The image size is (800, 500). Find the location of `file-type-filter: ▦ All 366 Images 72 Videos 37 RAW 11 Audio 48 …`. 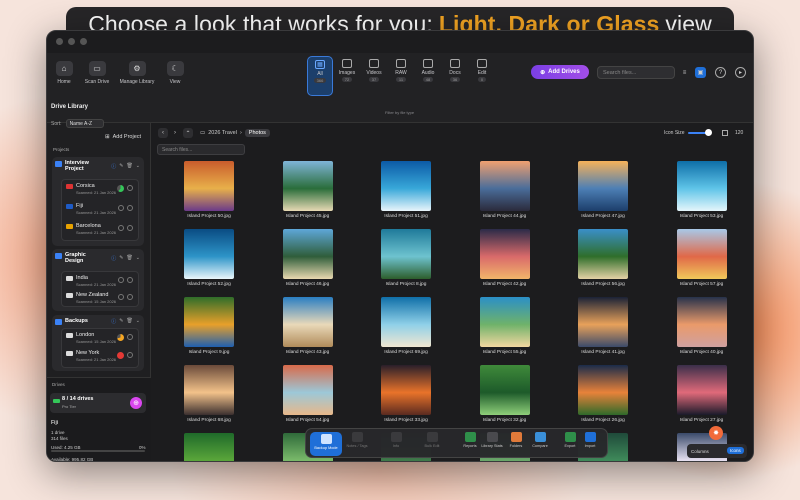

file-type-filter: ▦ All 366 Images 72 Videos 37 RAW 11 Audio 48 … is located at coordinates (401, 80).